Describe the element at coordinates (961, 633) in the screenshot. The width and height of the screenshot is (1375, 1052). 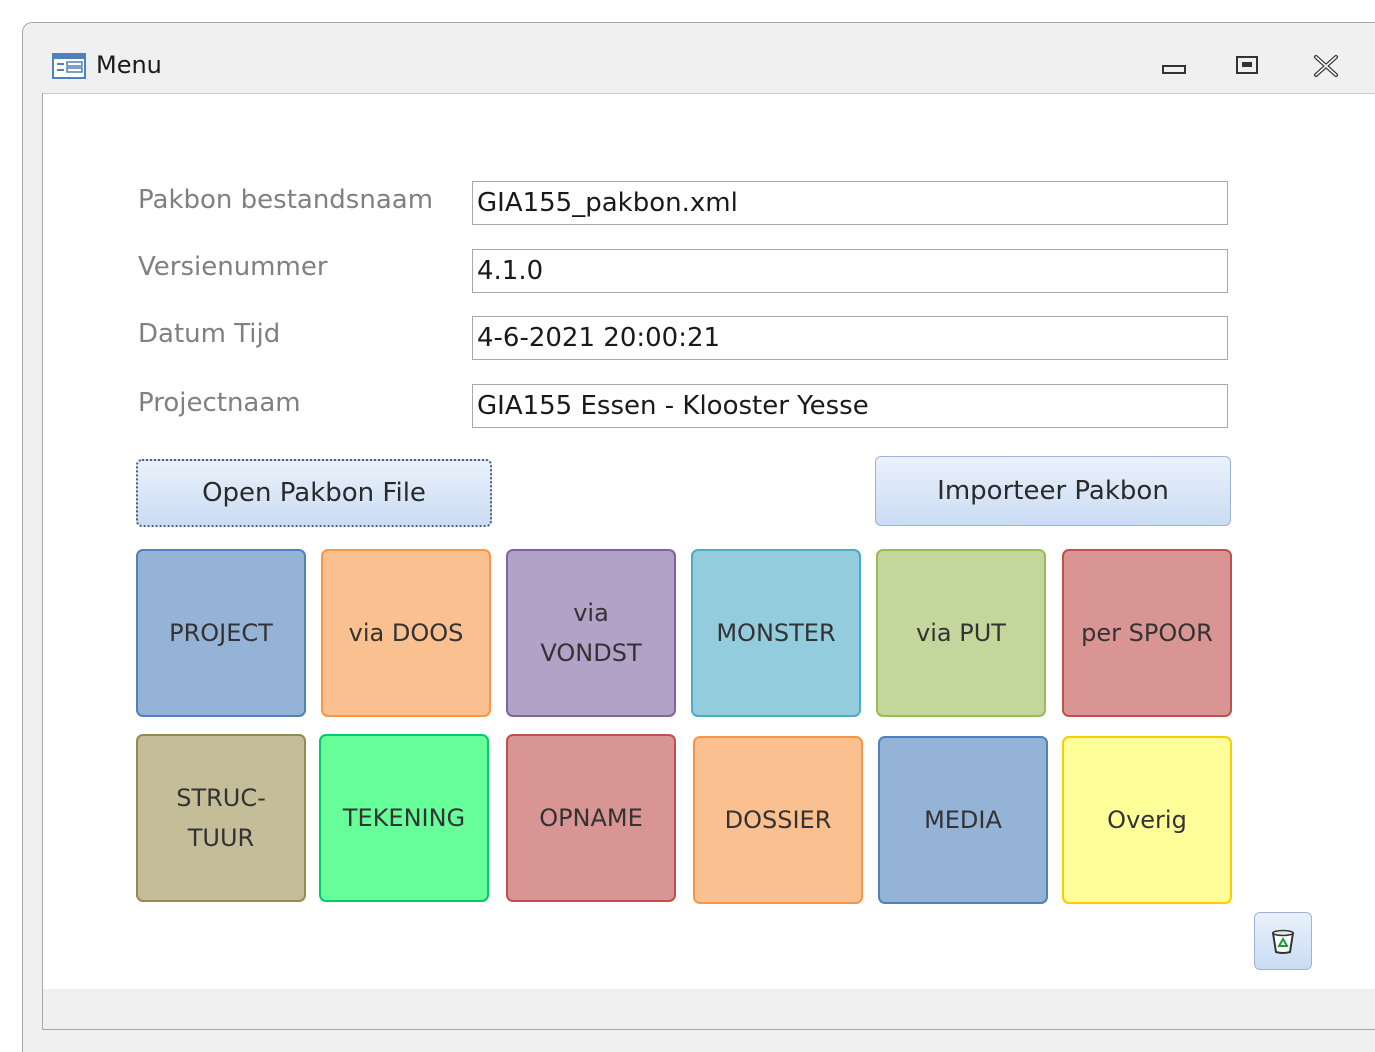
I see `tile-via-put: via PUT` at that location.